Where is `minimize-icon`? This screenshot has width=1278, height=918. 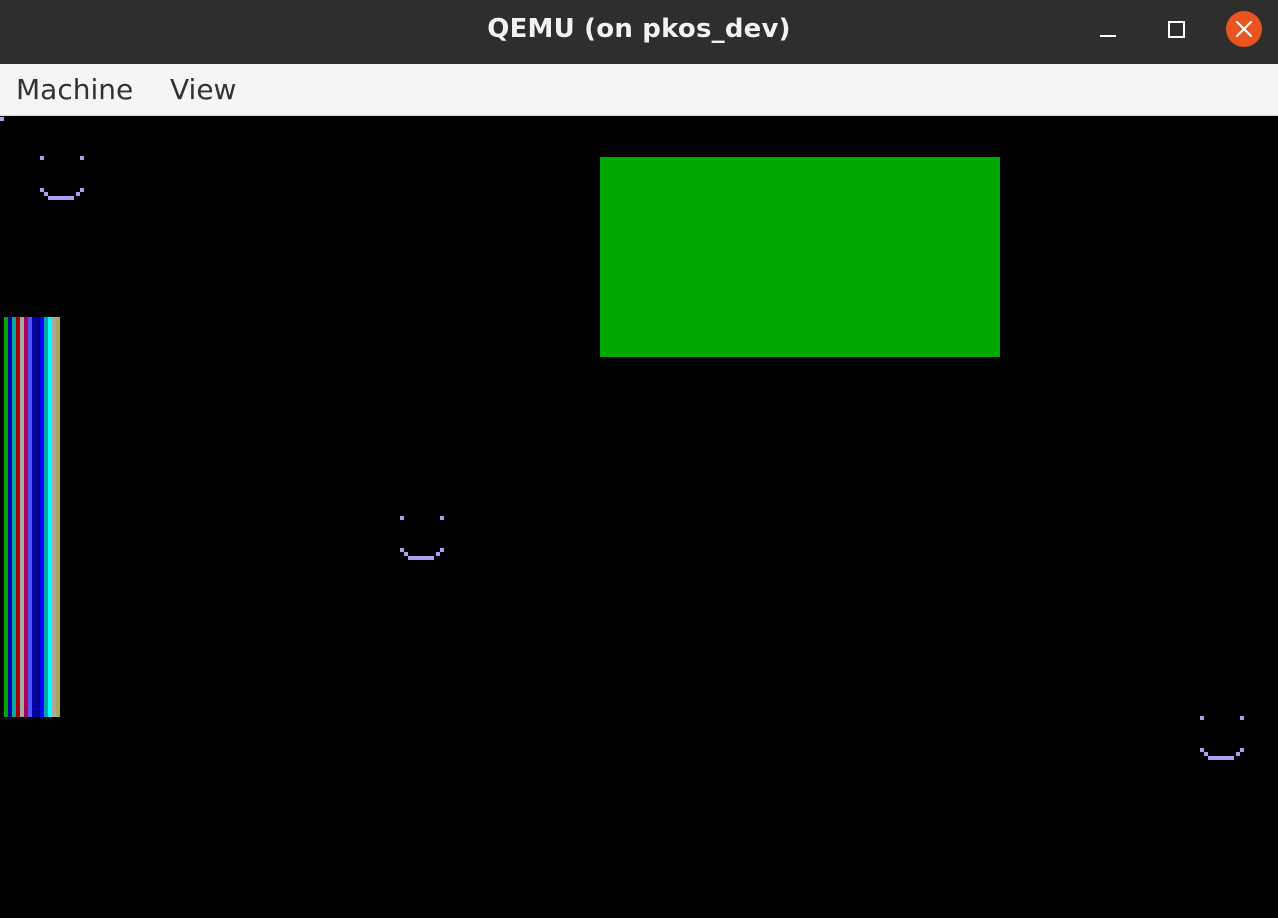 minimize-icon is located at coordinates (1108, 36).